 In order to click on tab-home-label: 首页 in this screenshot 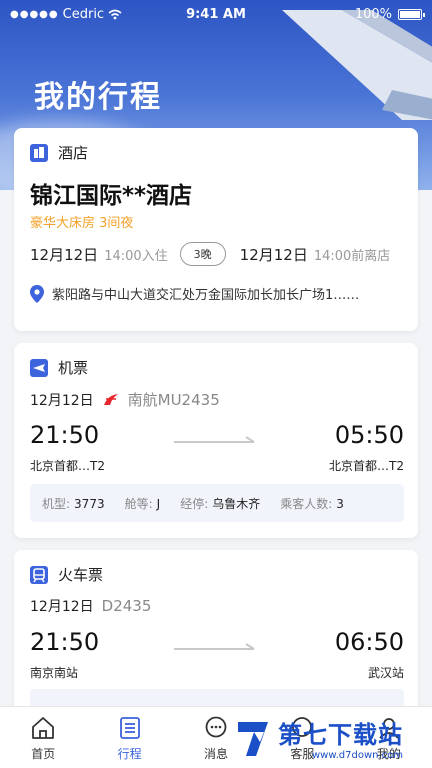, I will do `click(43, 754)`.